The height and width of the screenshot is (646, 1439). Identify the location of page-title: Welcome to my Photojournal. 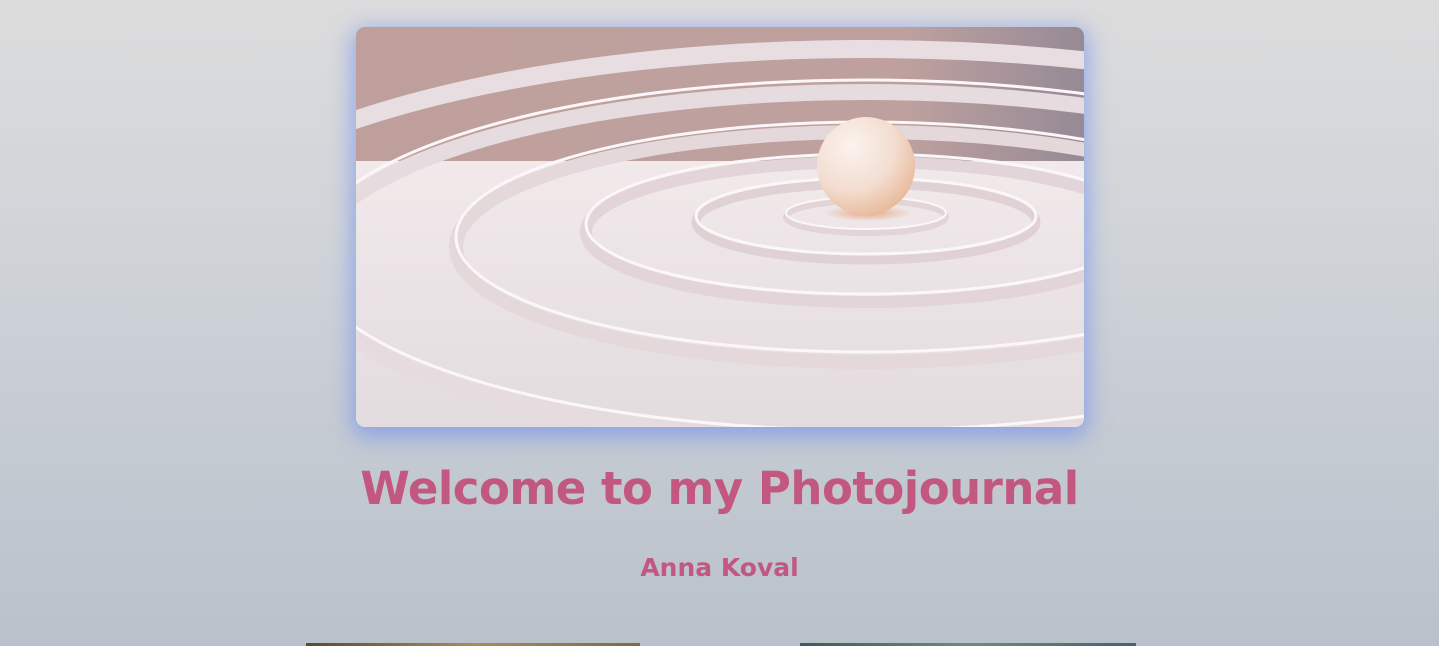
(719, 488).